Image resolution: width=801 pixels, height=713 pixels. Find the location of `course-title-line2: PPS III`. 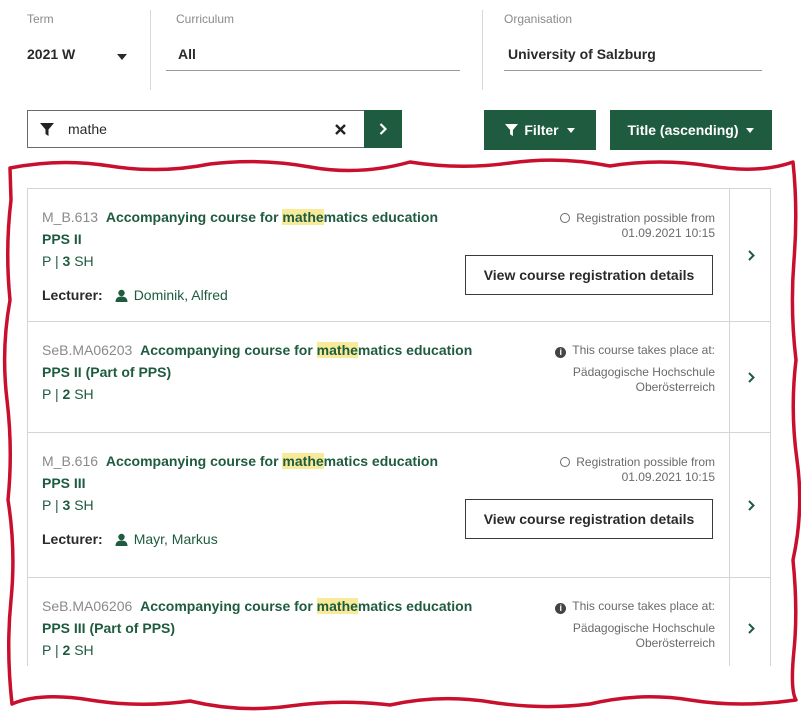

course-title-line2: PPS III is located at coordinates (64, 483).